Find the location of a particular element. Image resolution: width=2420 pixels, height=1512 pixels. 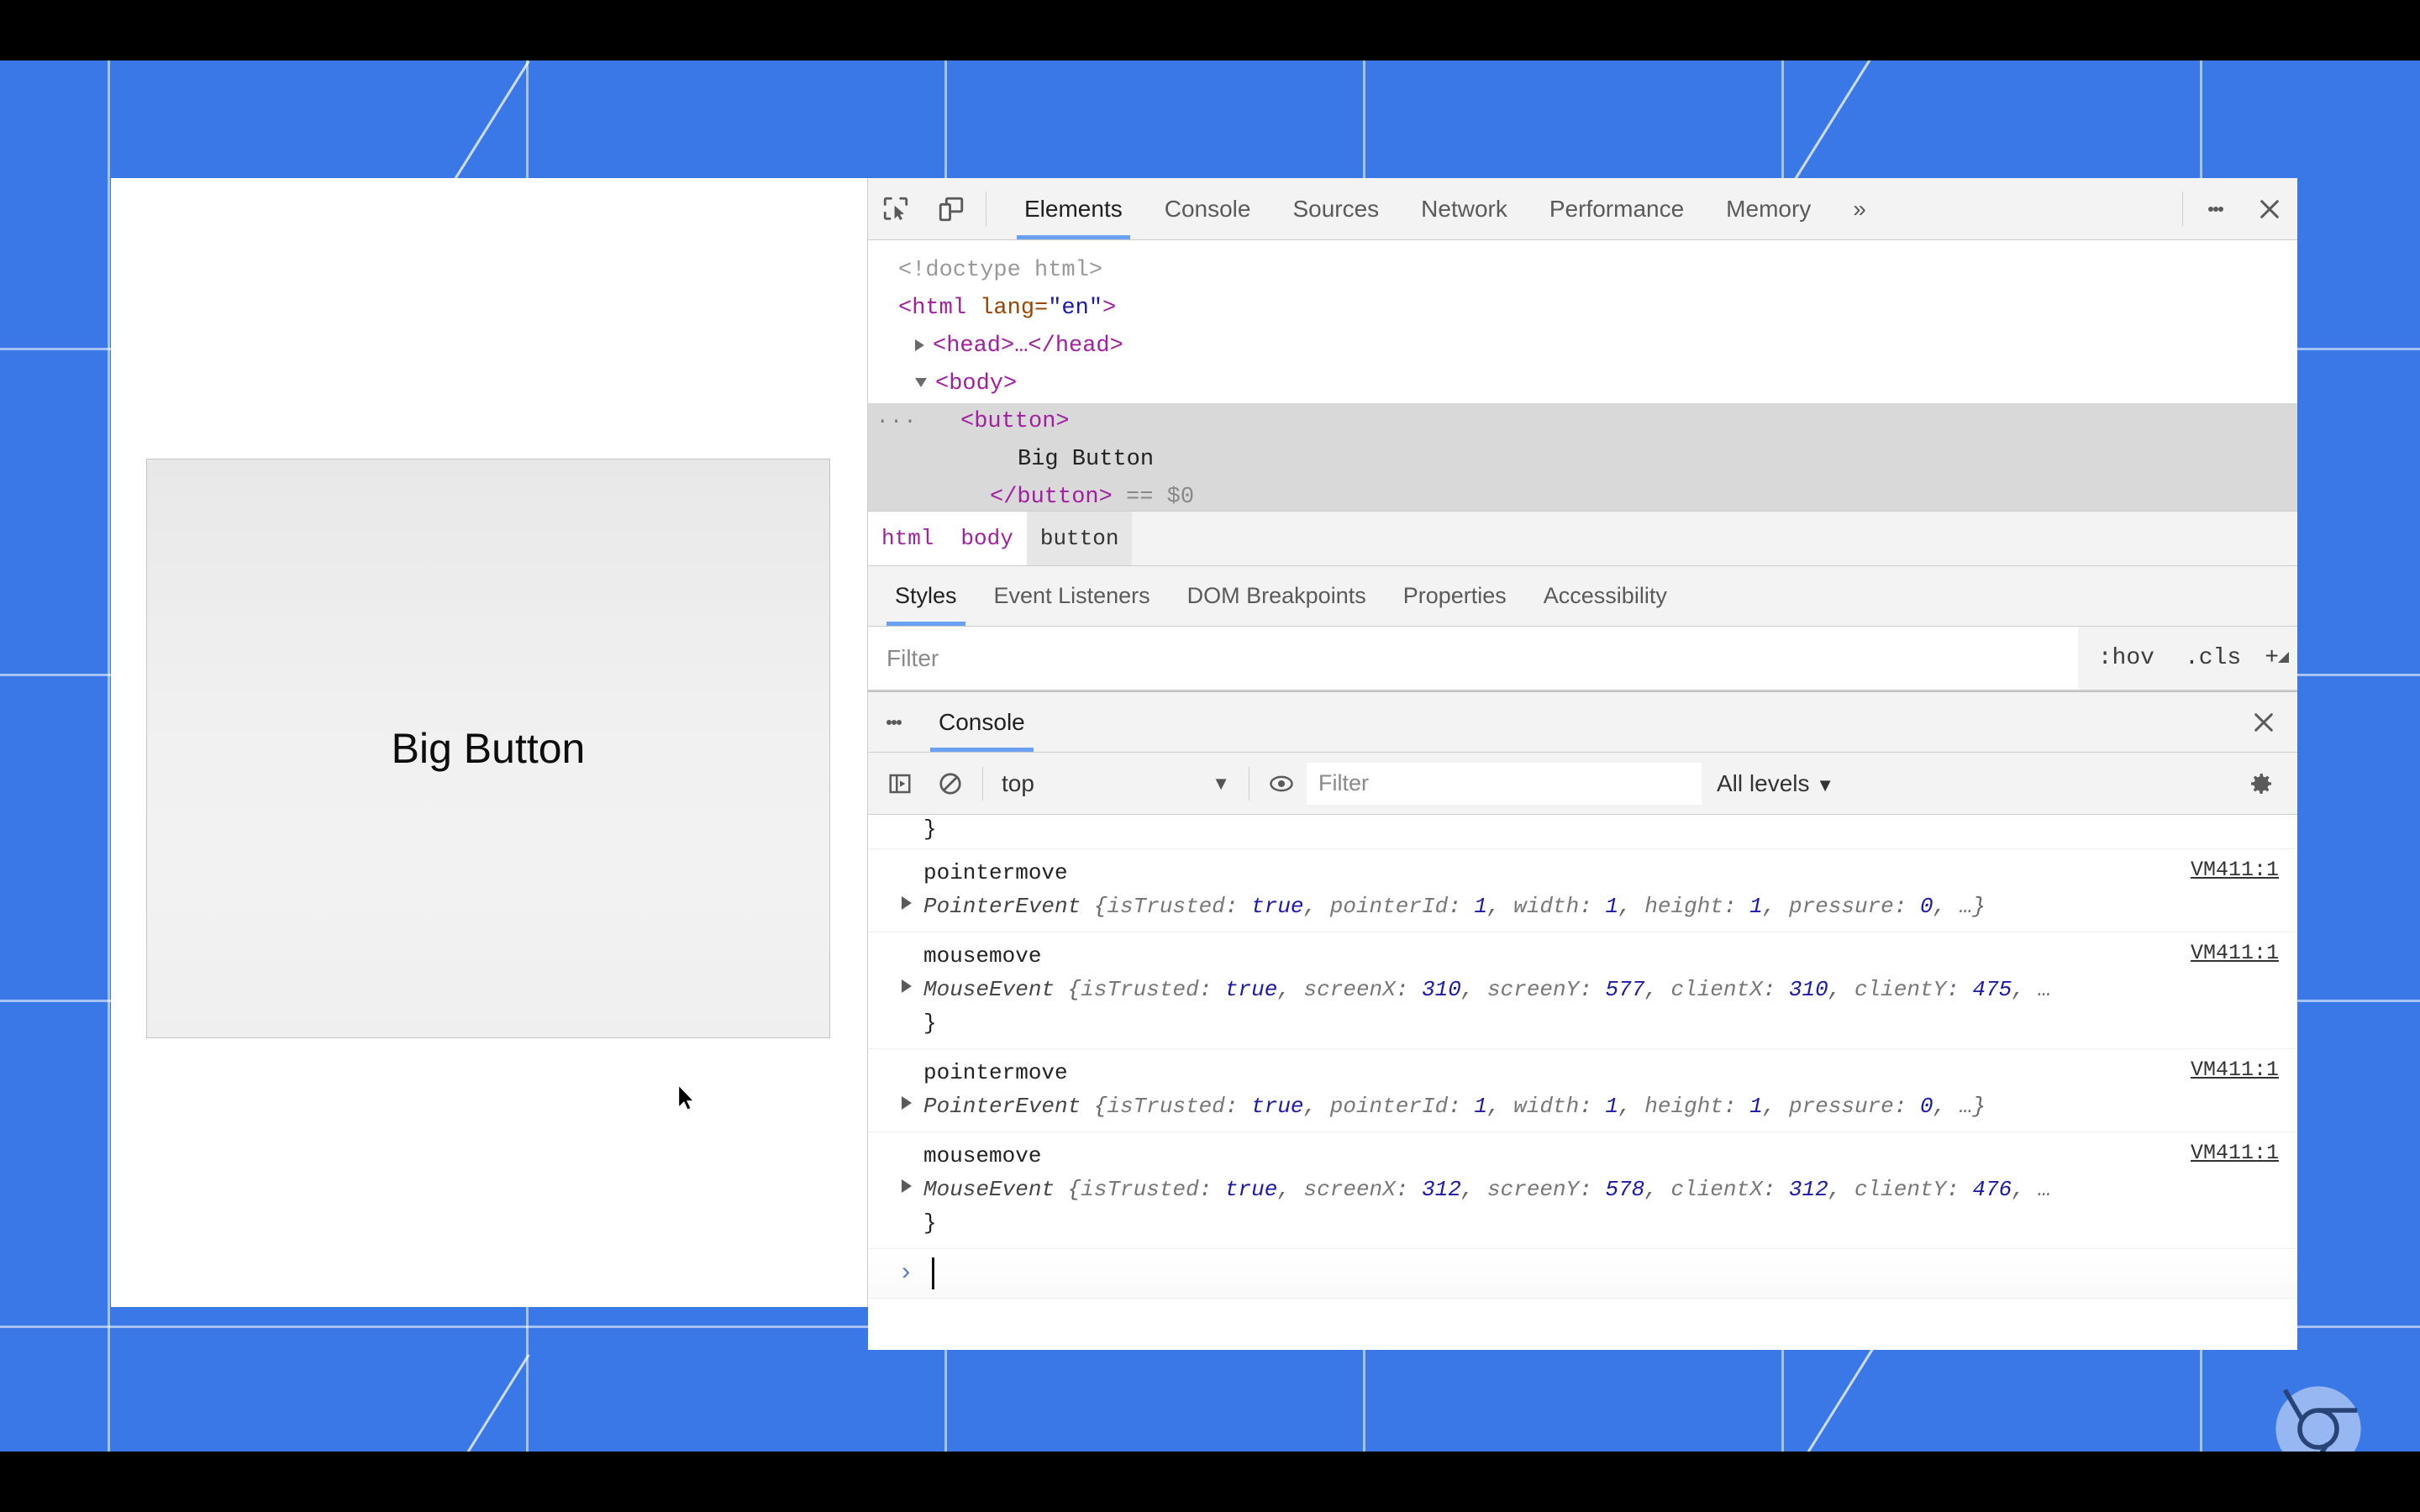

execution-context-value: top is located at coordinates (1018, 782).